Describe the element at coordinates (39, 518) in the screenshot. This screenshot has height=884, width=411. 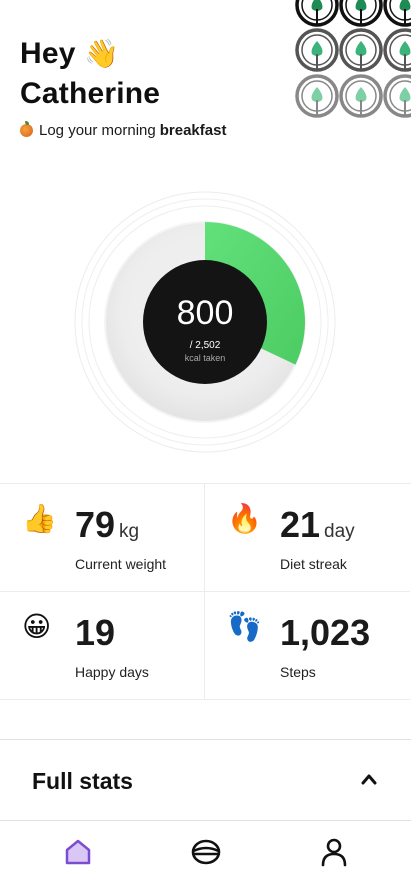
I see `thumbs-up-icon: 👍` at that location.